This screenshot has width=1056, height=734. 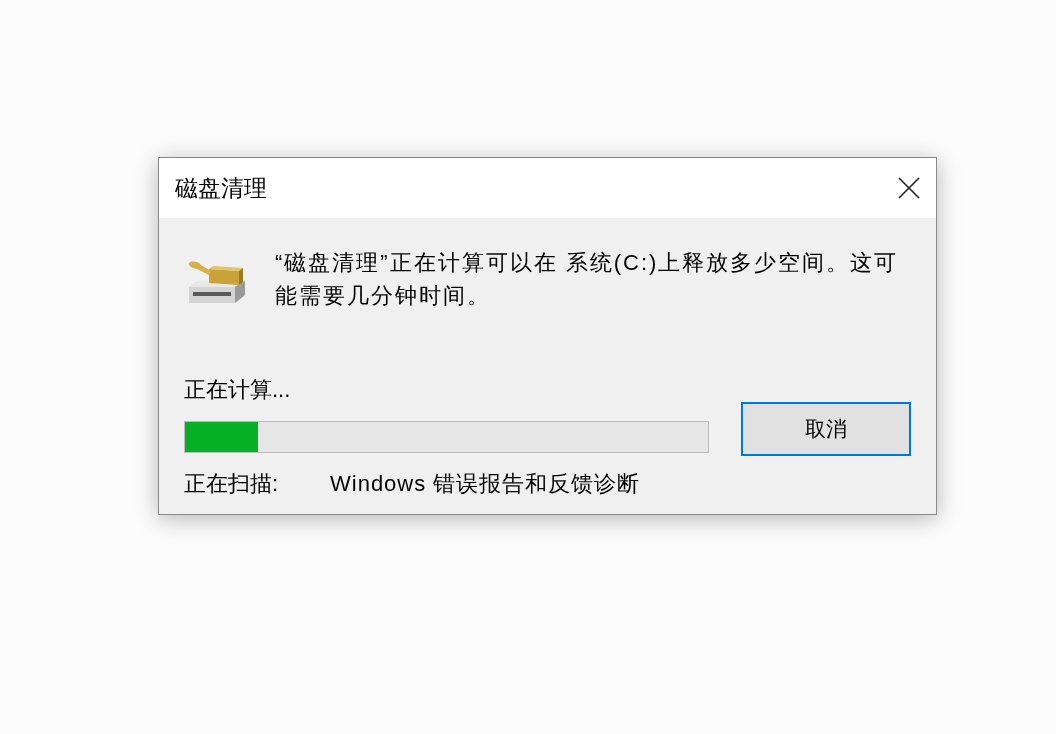 I want to click on scan-item-text: Windows 错误报告和反馈诊断, so click(x=485, y=484).